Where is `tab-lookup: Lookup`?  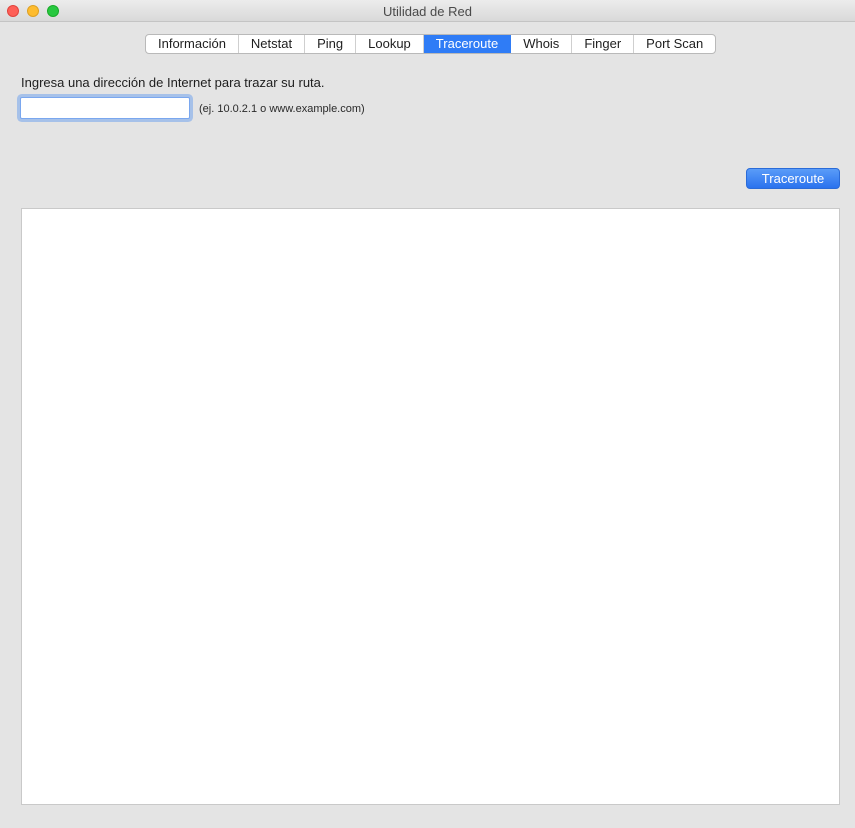
tab-lookup: Lookup is located at coordinates (390, 44).